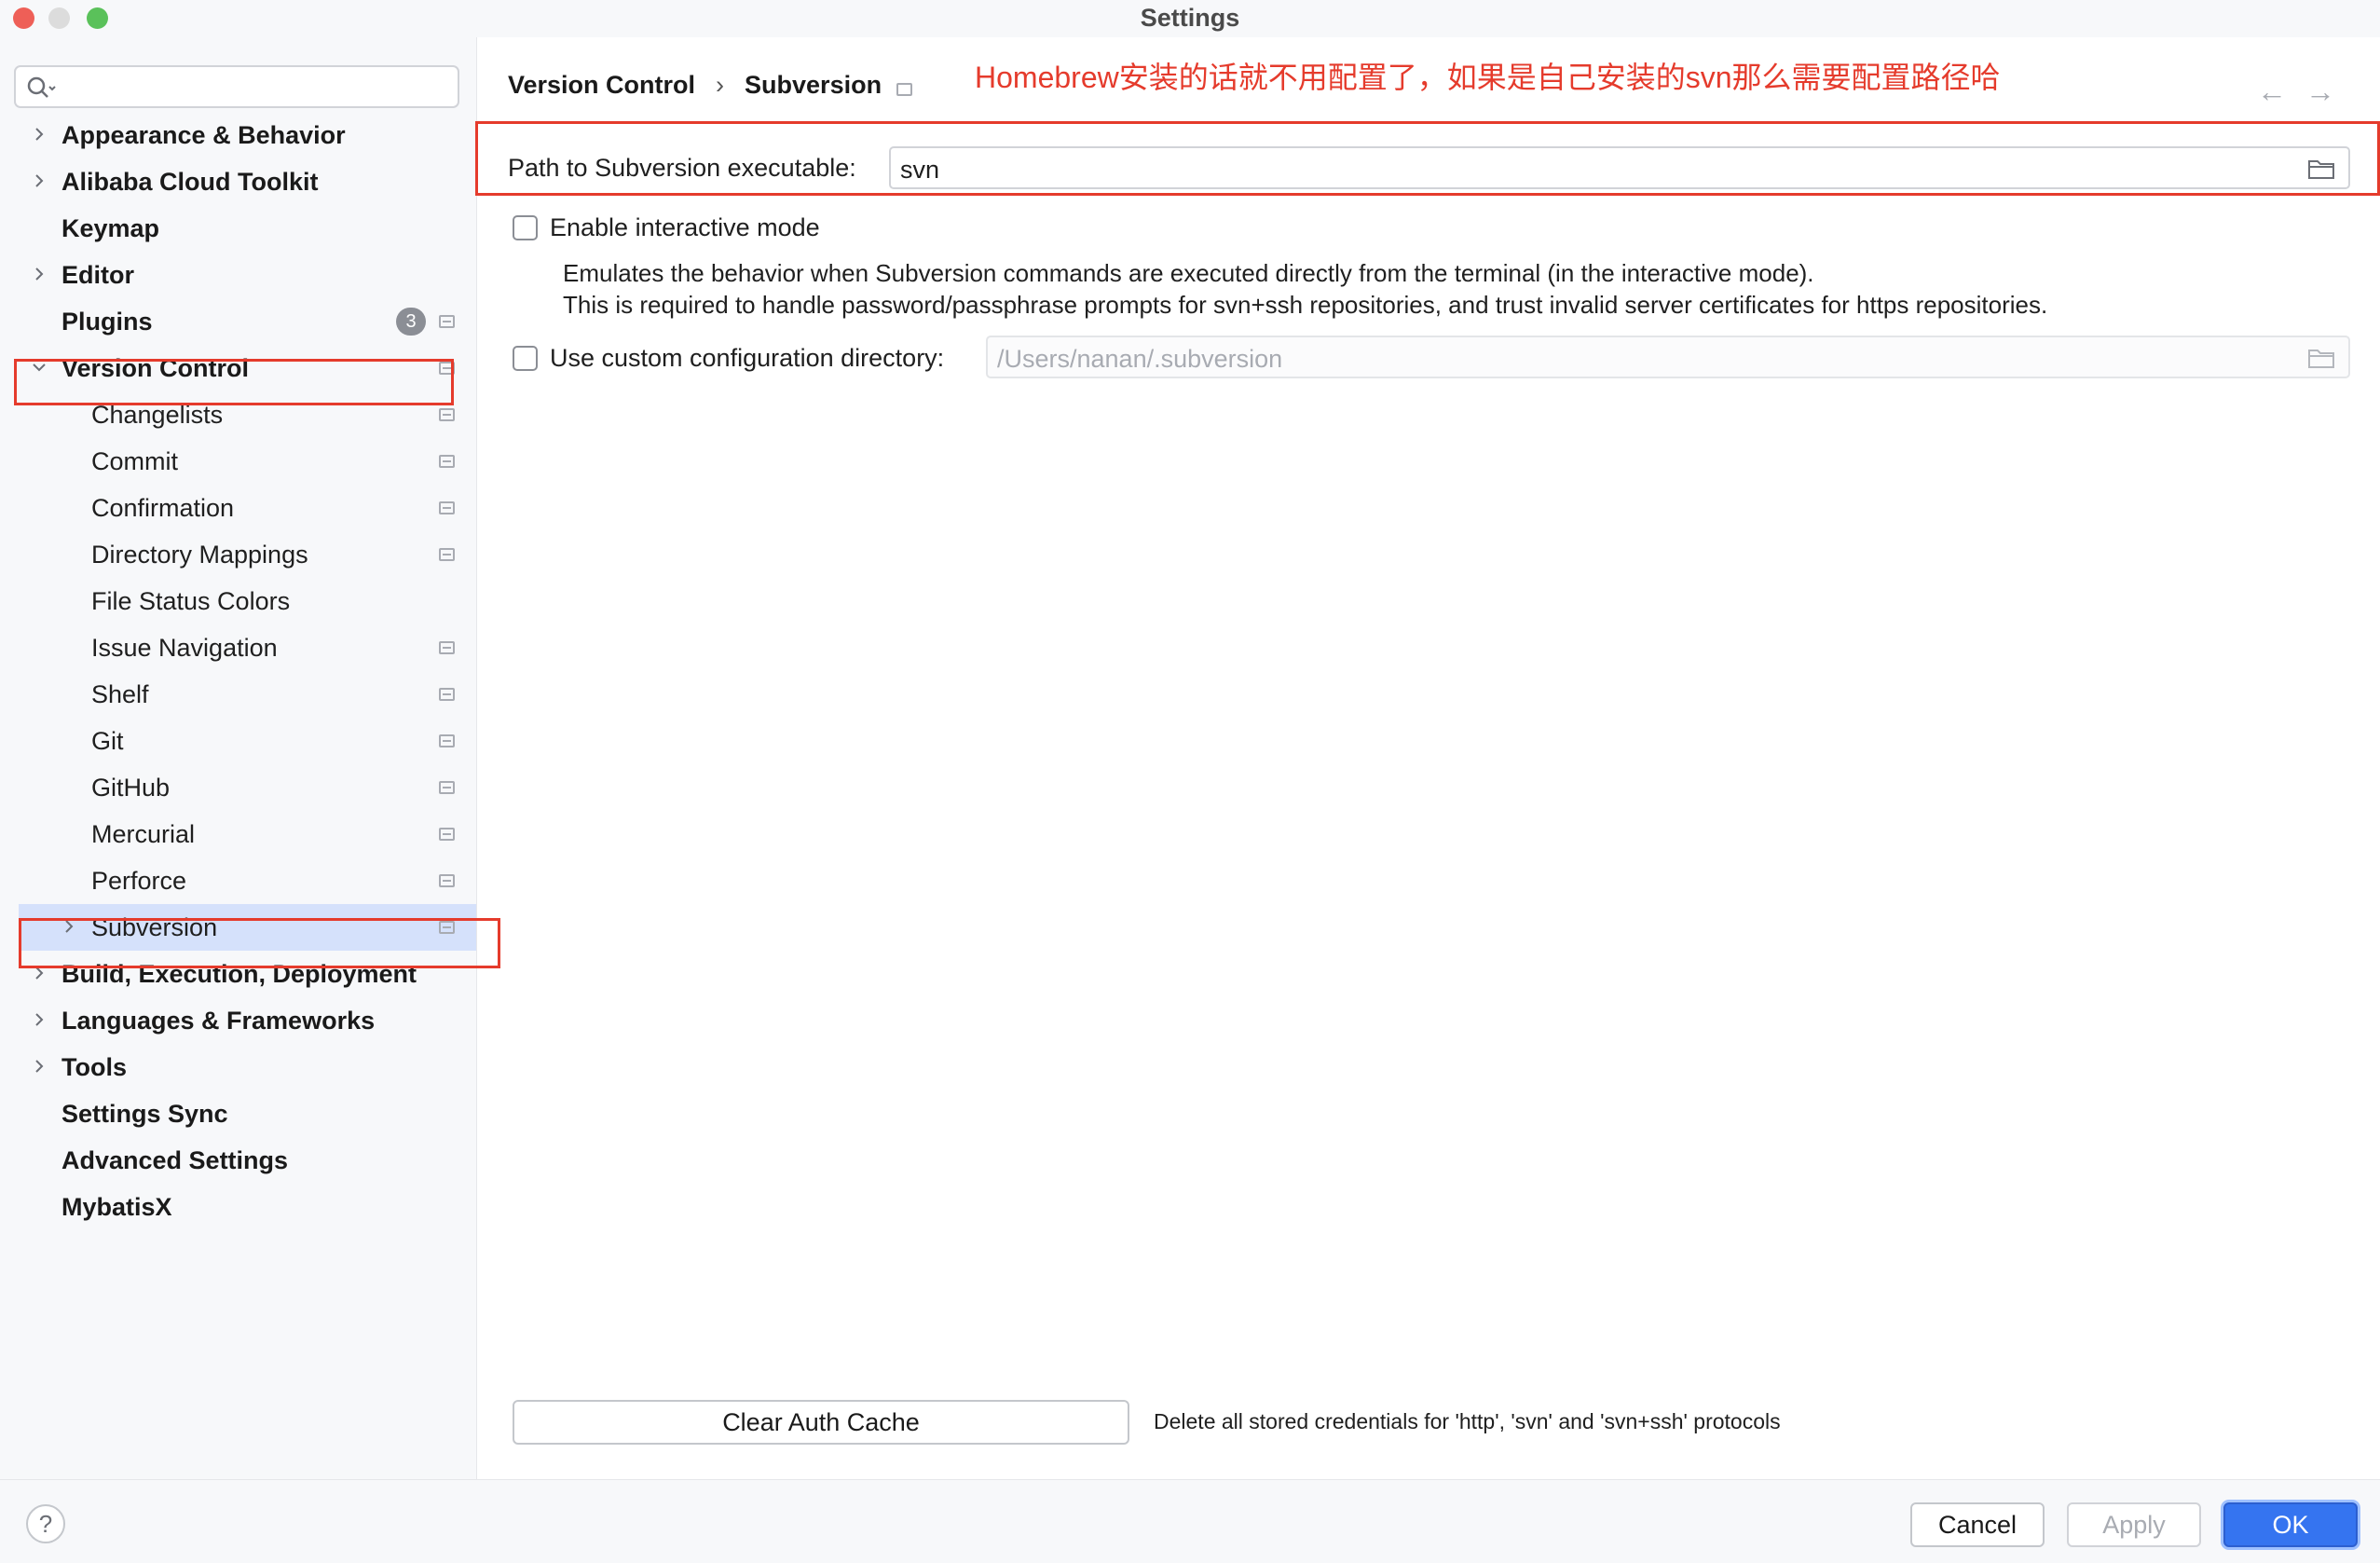  I want to click on sidebar-item-label: Directory Mappings, so click(199, 555).